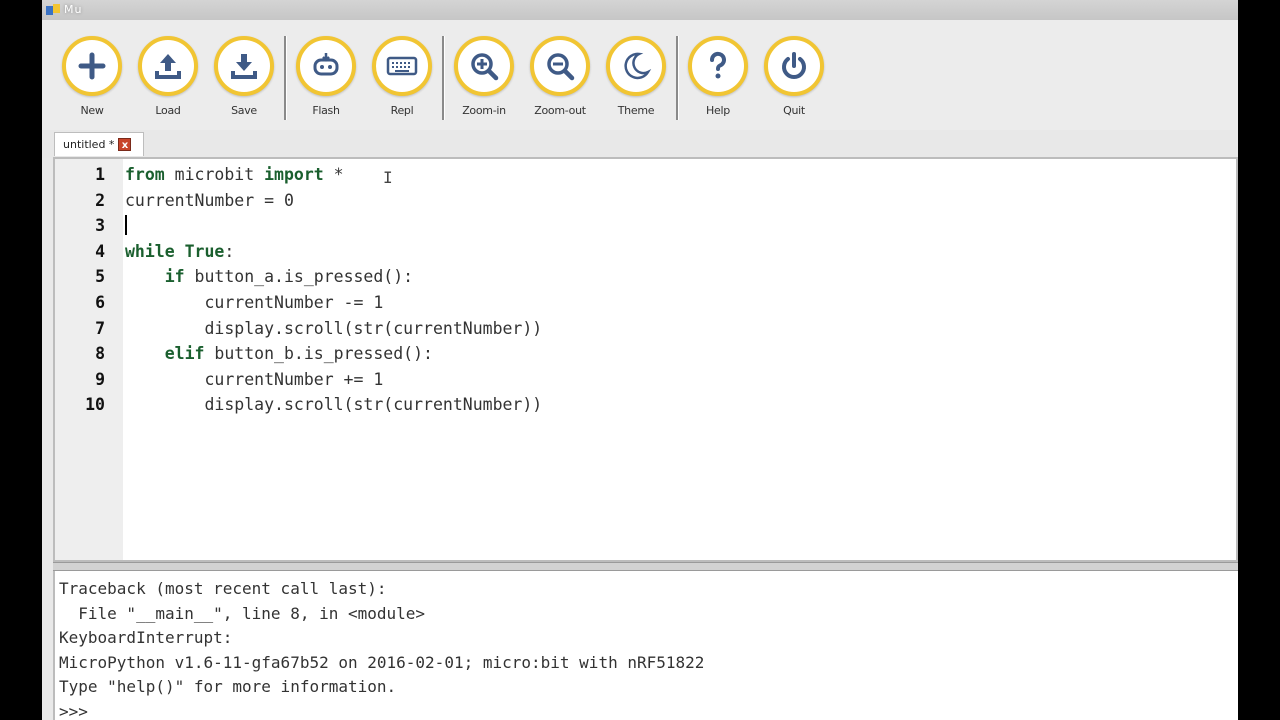  Describe the element at coordinates (402, 66) in the screenshot. I see `keyboard-icon` at that location.